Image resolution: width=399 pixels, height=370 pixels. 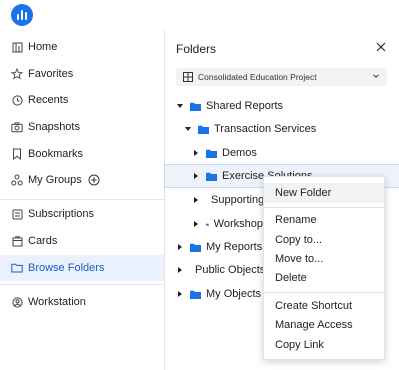 I want to click on camera-icon, so click(x=17, y=127).